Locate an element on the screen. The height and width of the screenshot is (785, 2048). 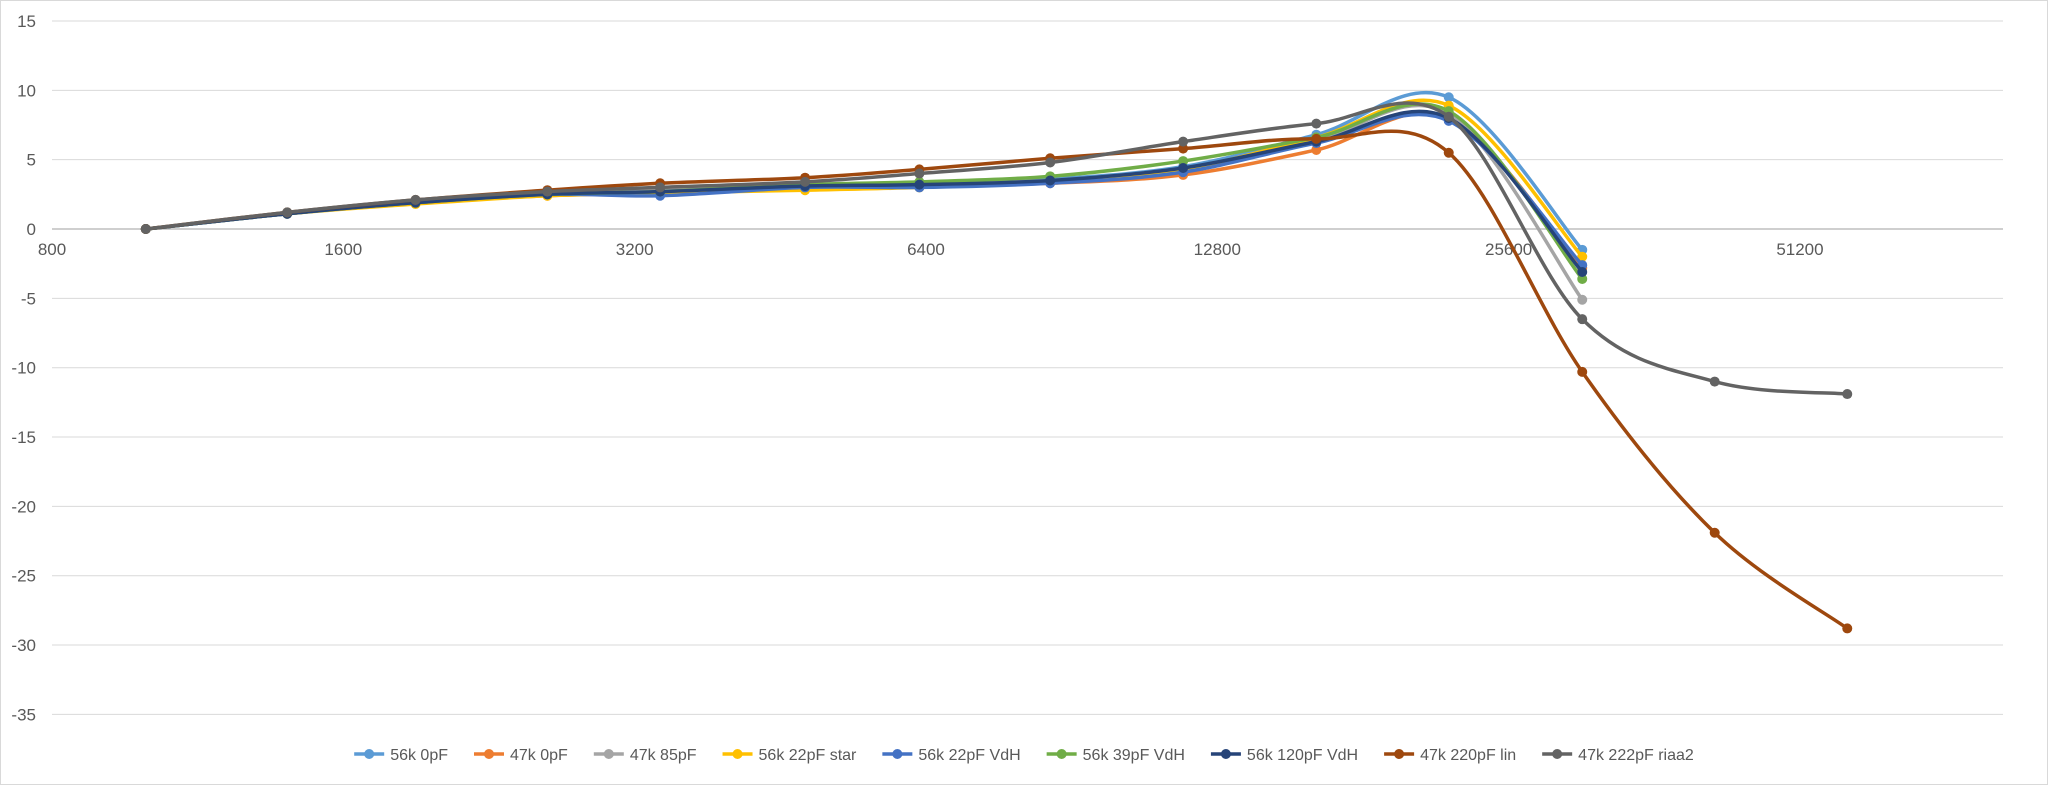
y-axis-tick-labels: 15 10 5 0 -5 -10 -15 -20 -25 -30 -35 is located at coordinates (23, 368).